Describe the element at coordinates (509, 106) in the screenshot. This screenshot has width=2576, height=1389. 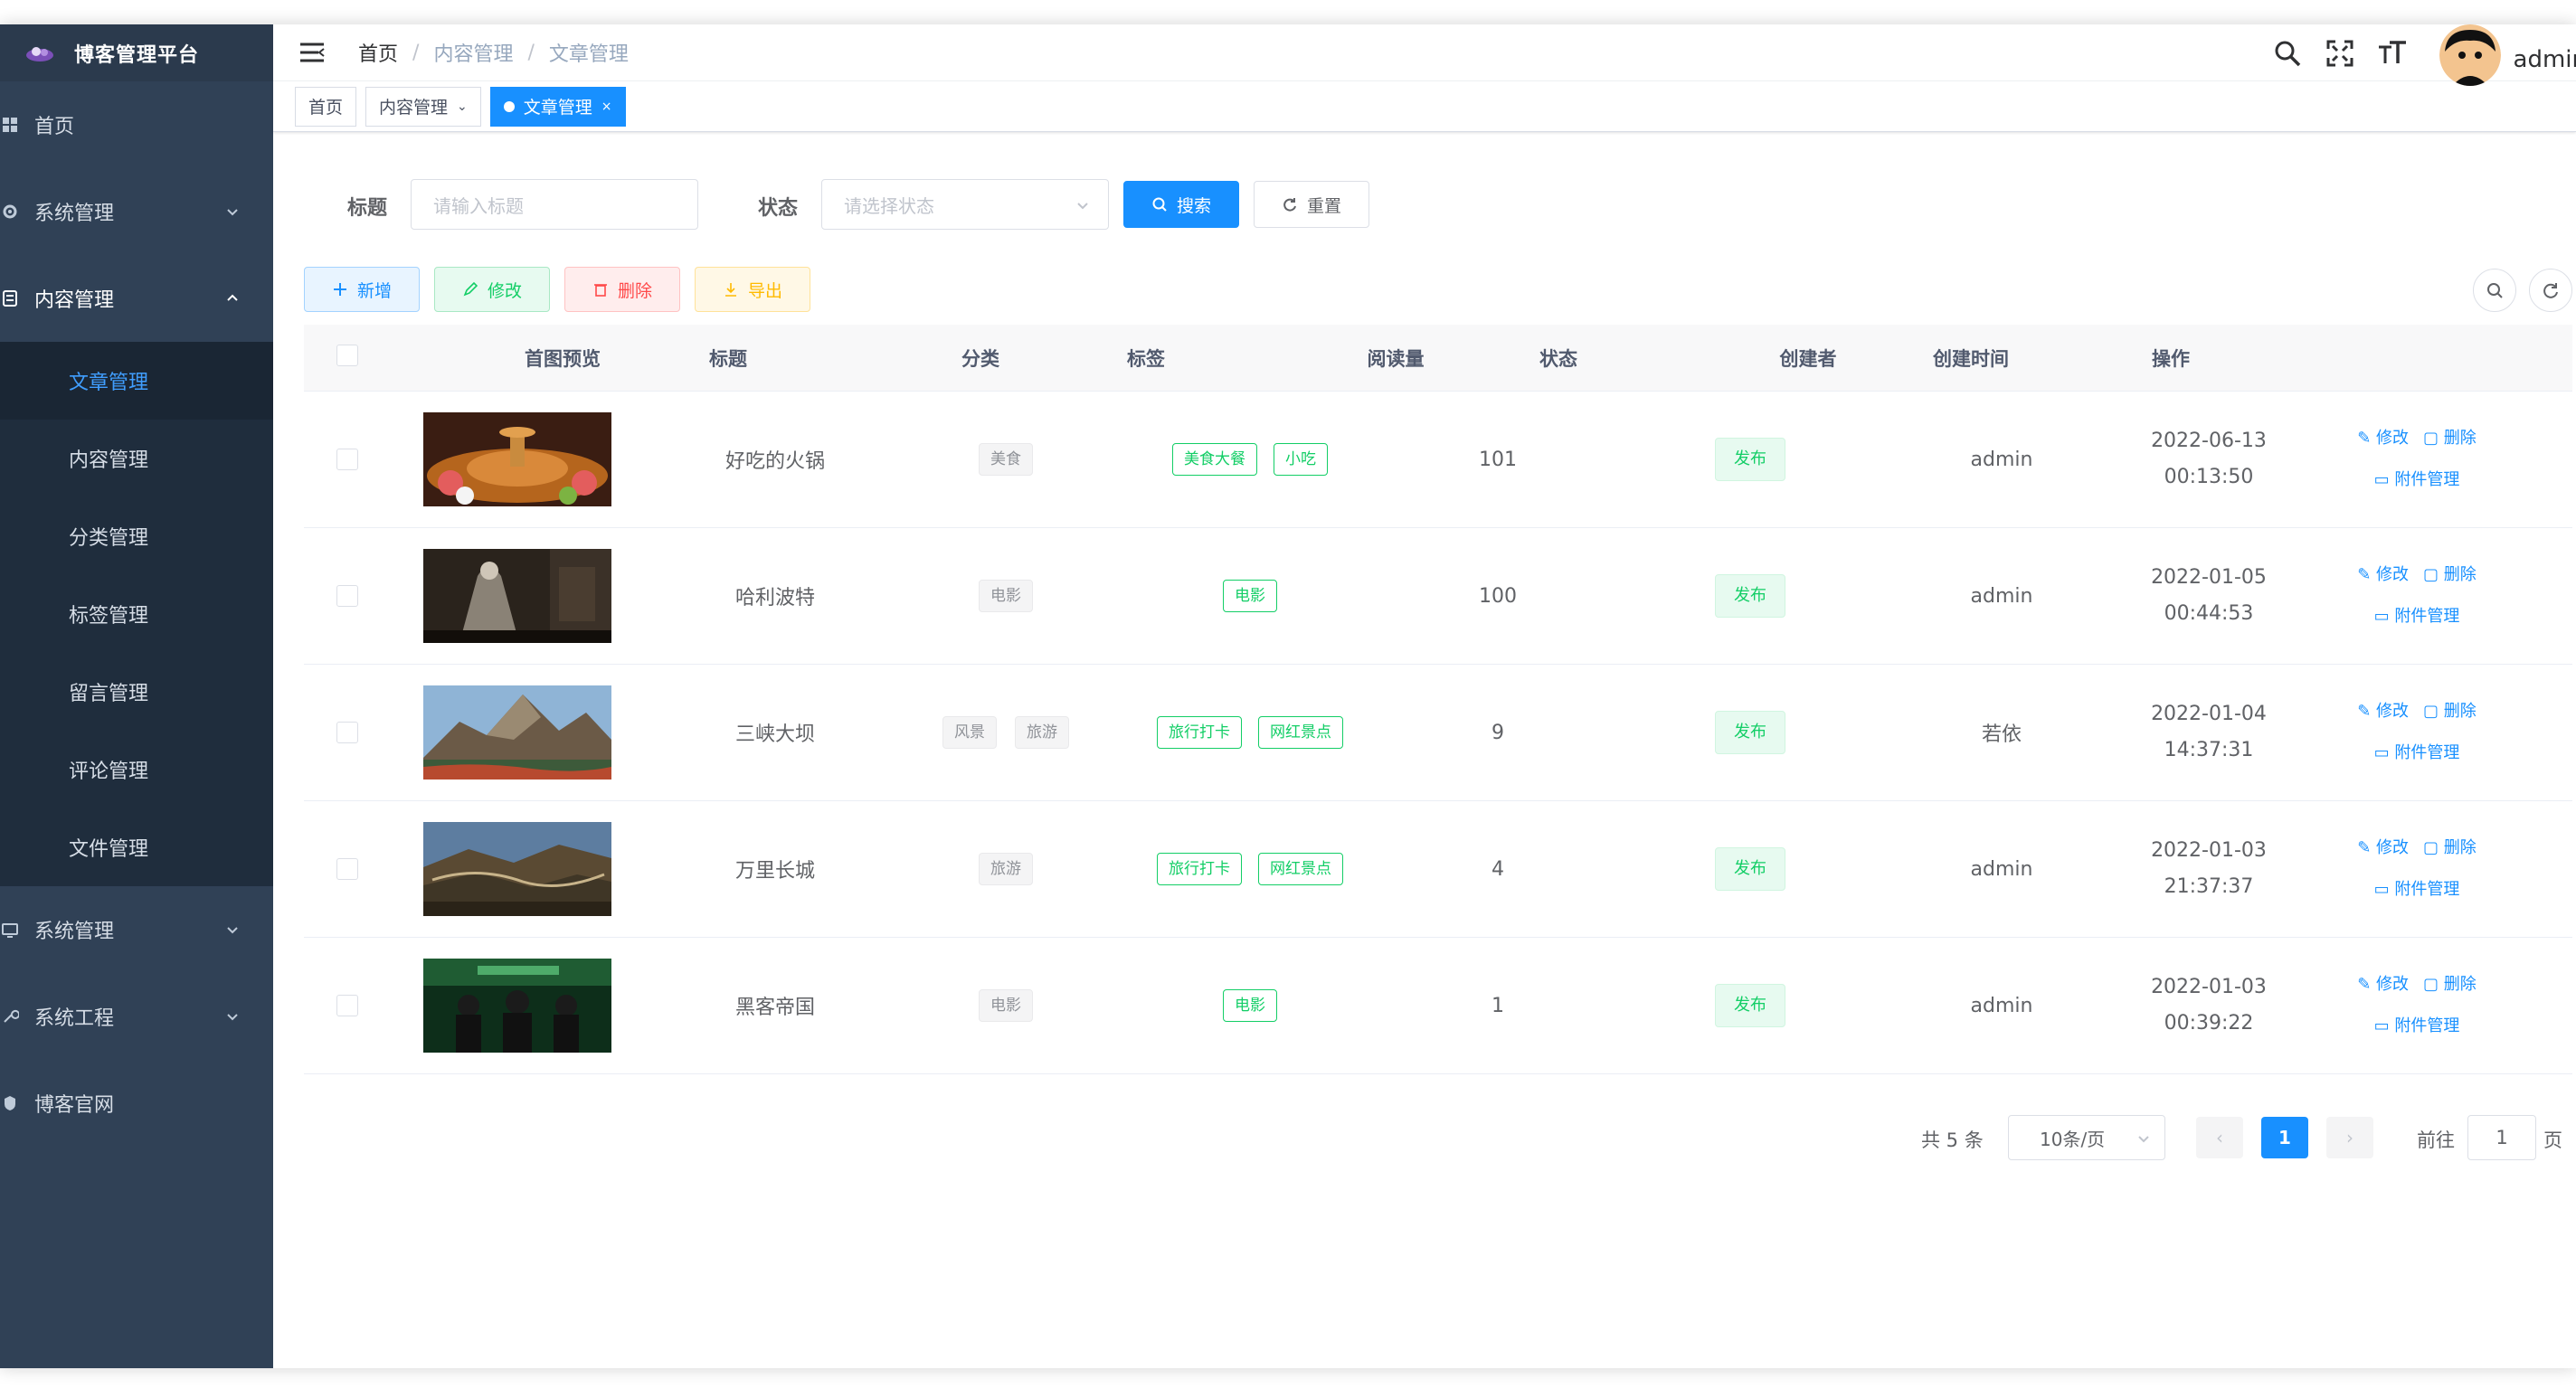
I see `active-dot-icon` at that location.